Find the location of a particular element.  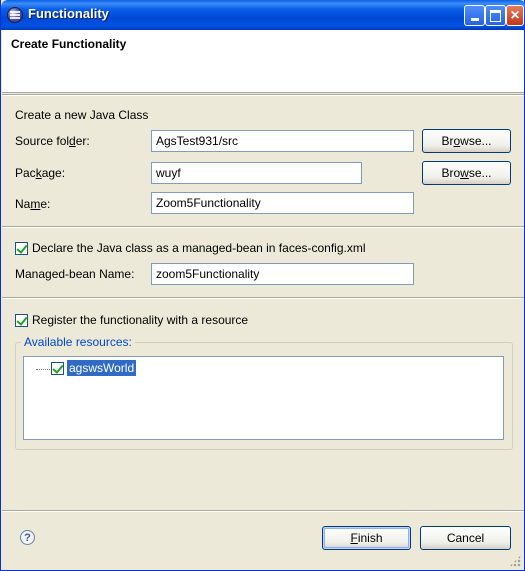

title-bar: Functionality is located at coordinates (263, 15).